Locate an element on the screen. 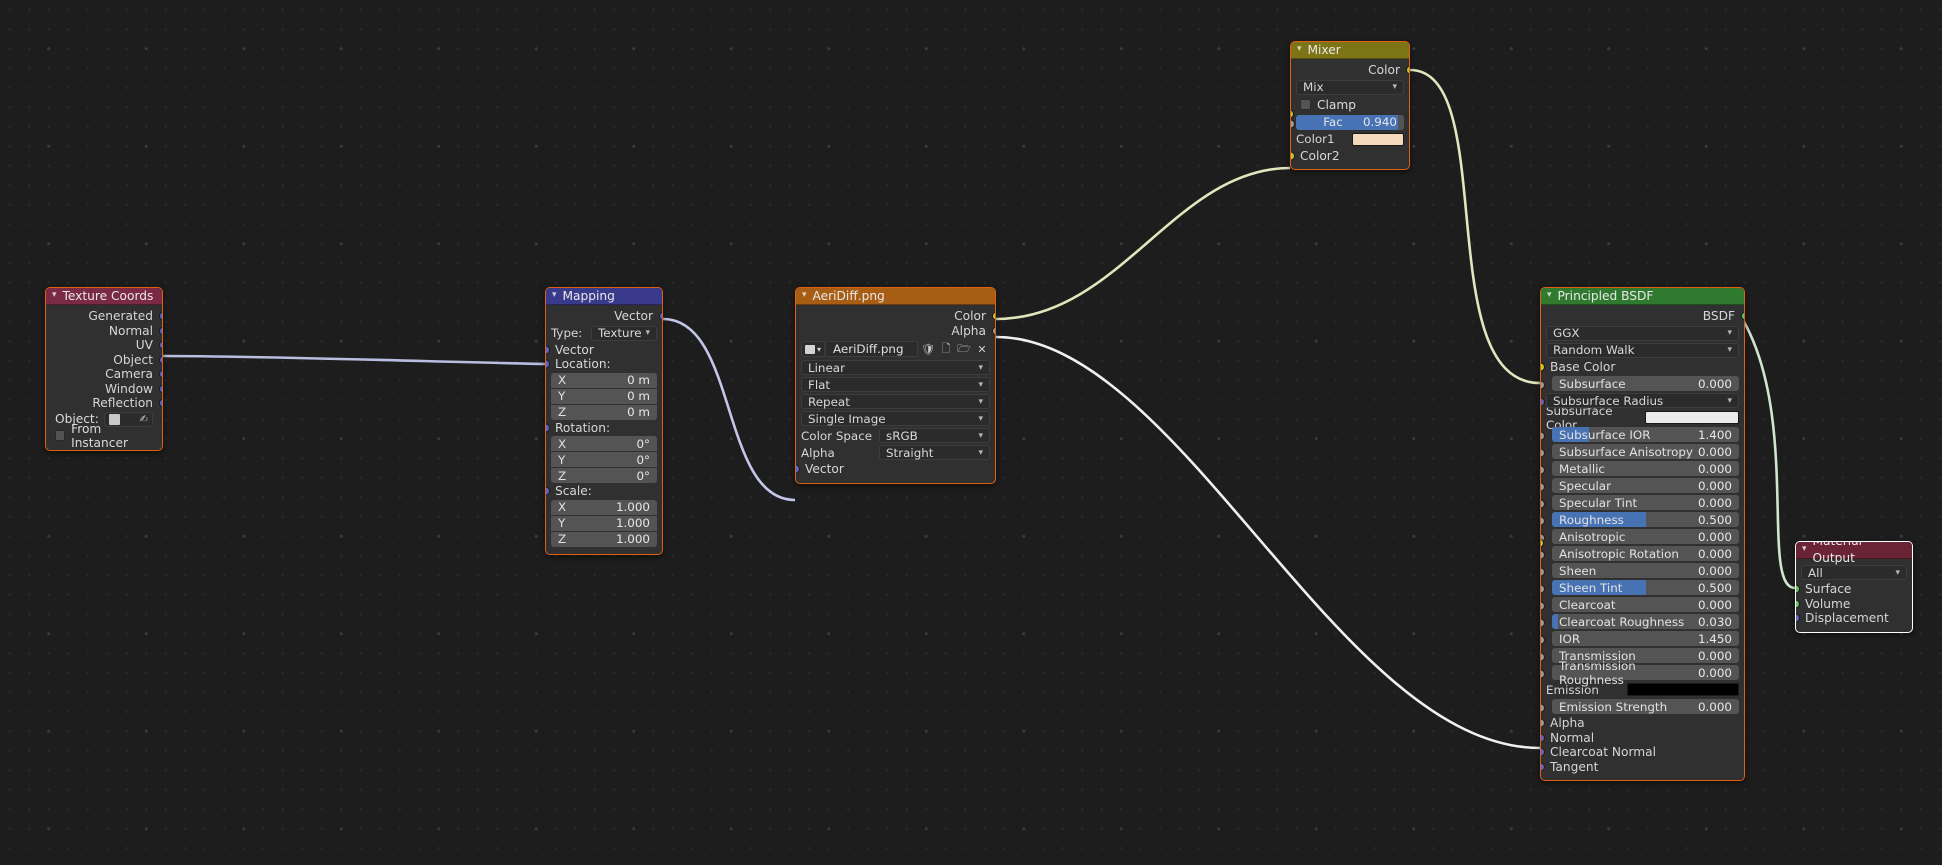 This screenshot has width=1942, height=865. socket-alpha-out is located at coordinates (993, 331).